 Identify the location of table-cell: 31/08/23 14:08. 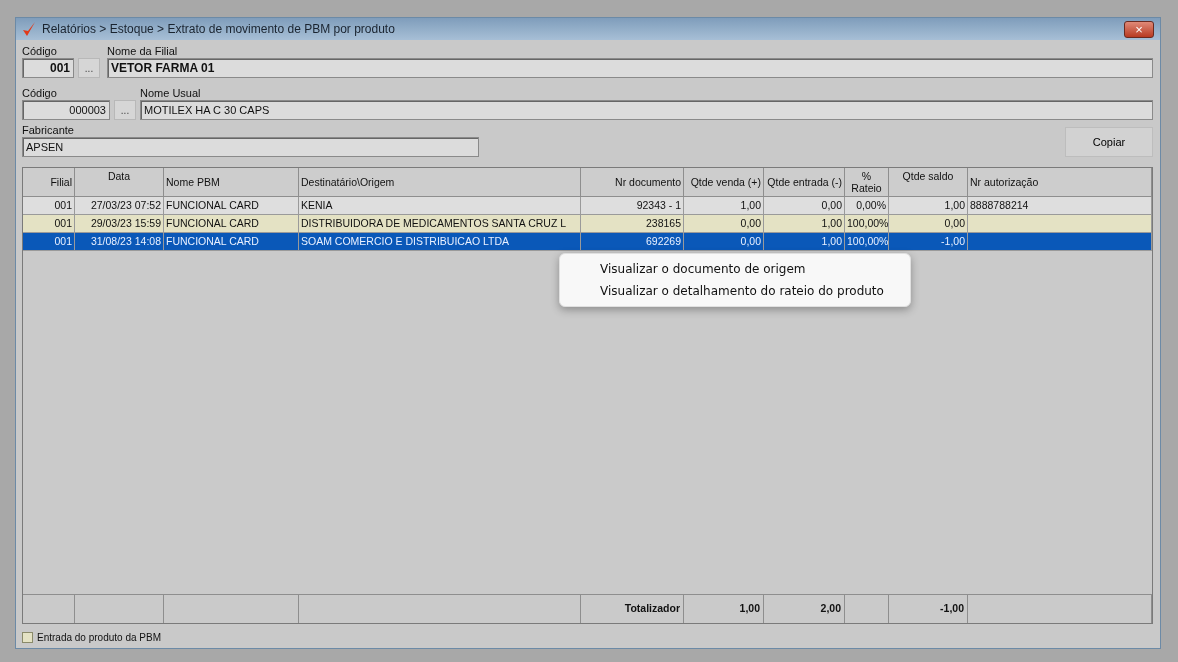
(119, 242).